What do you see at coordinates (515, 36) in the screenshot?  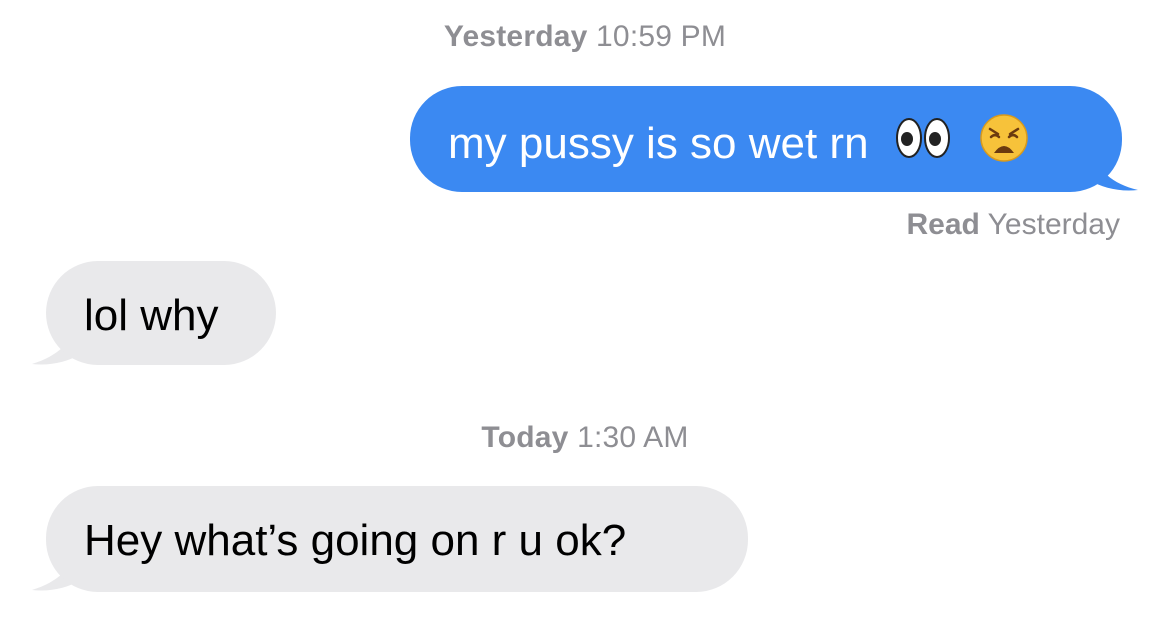 I see `timestamp-day: Yesterday` at bounding box center [515, 36].